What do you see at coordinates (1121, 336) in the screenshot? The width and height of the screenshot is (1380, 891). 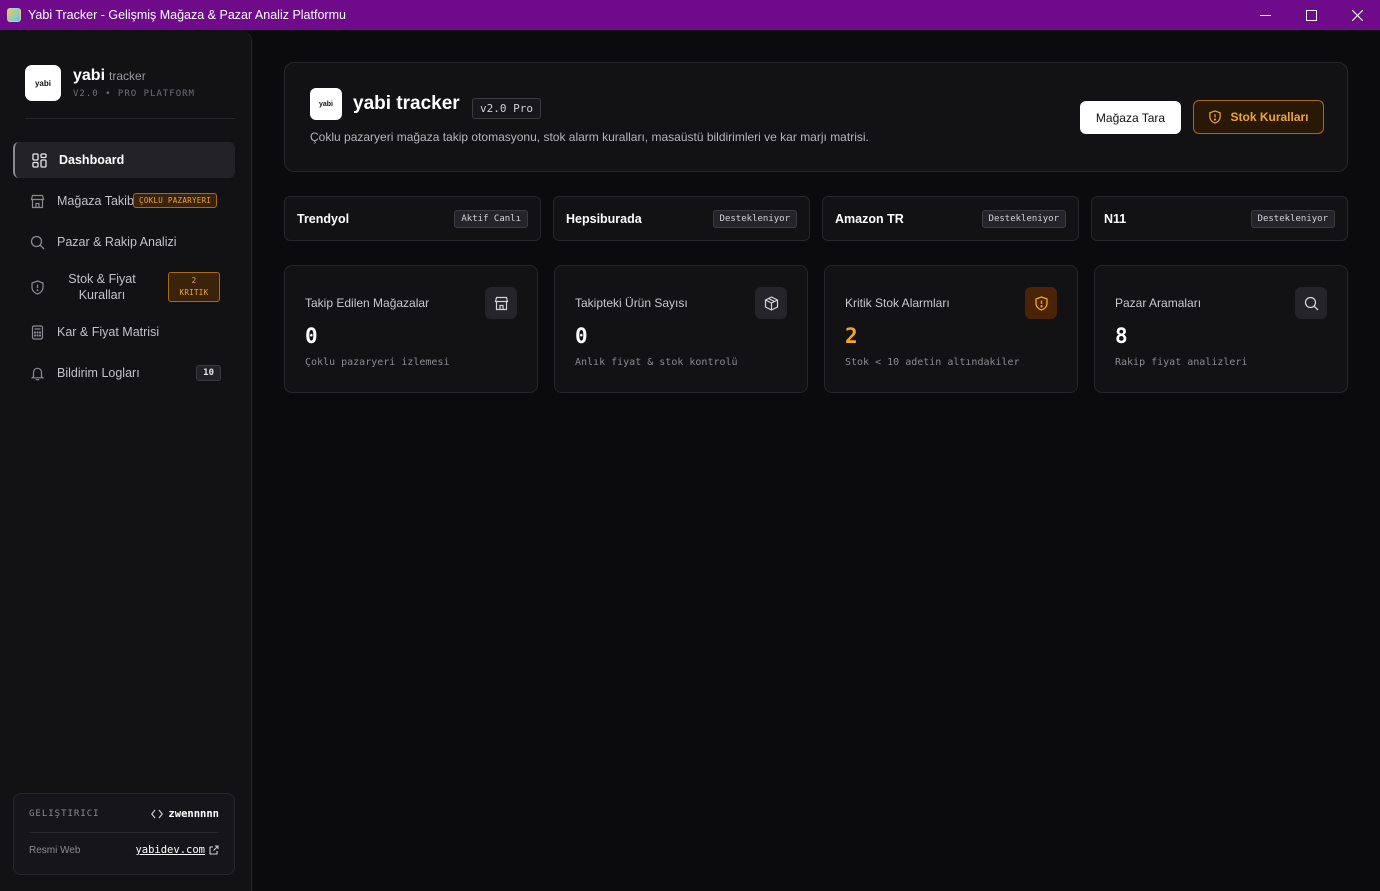 I see `stat-value: 8` at bounding box center [1121, 336].